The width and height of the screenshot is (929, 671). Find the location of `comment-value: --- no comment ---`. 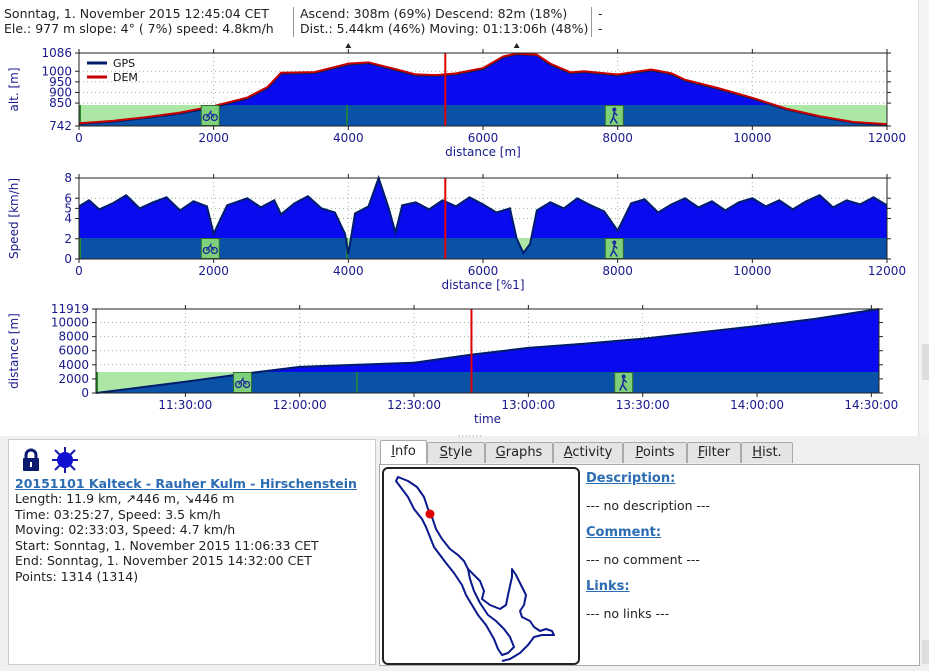

comment-value: --- no comment --- is located at coordinates (643, 559).